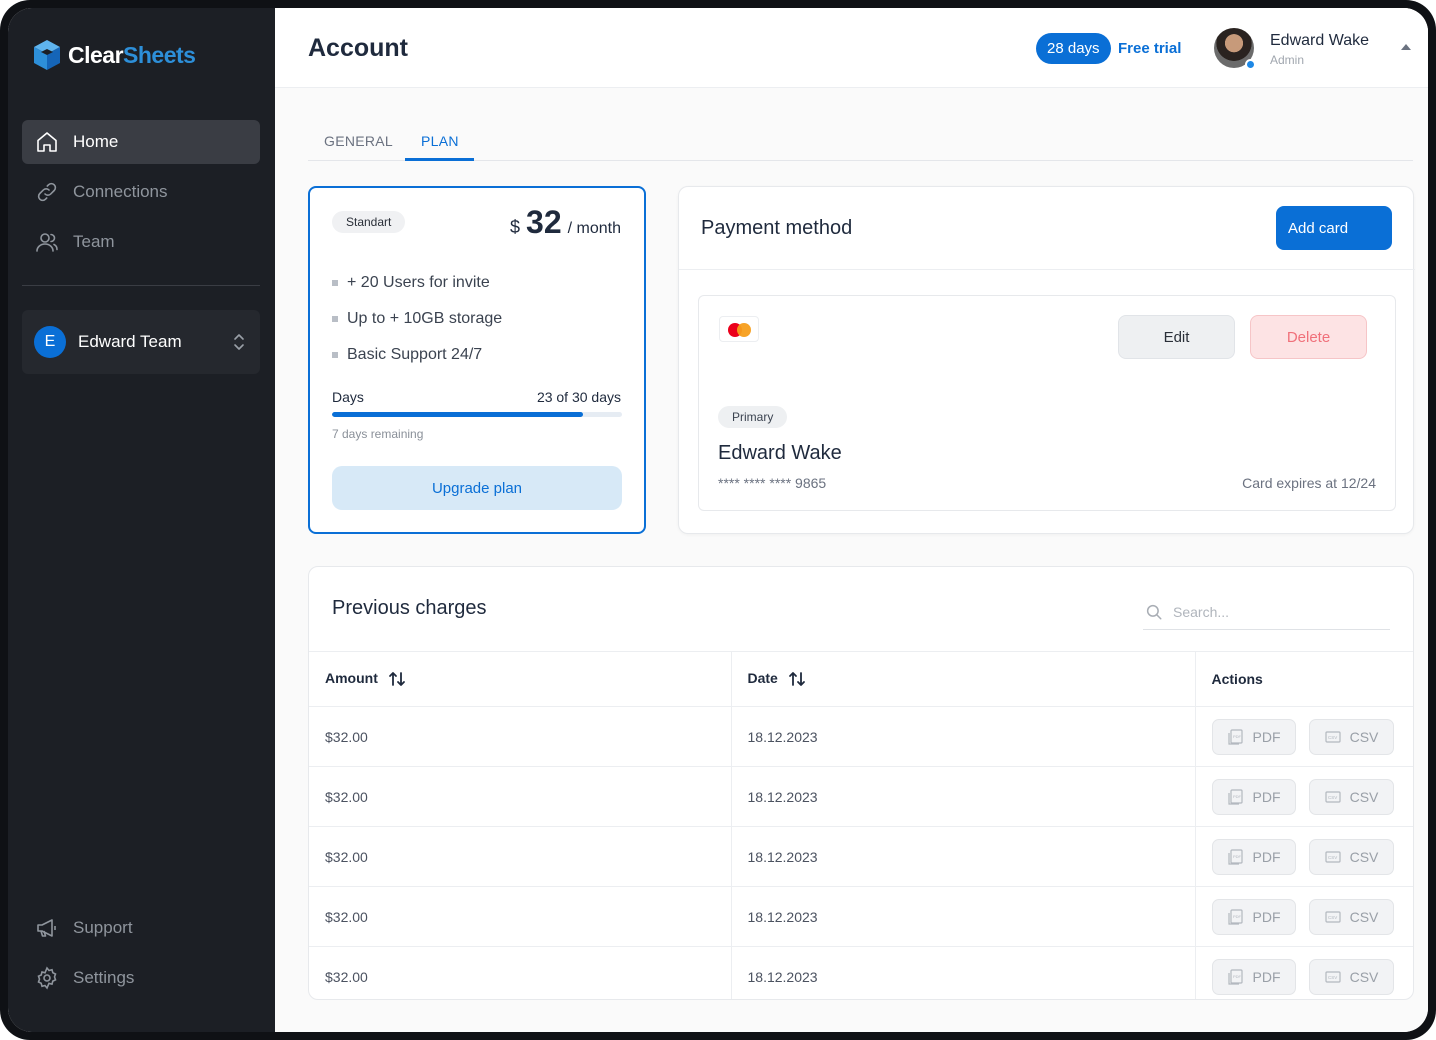  I want to click on trial-days-badge: 28 days, so click(1073, 48).